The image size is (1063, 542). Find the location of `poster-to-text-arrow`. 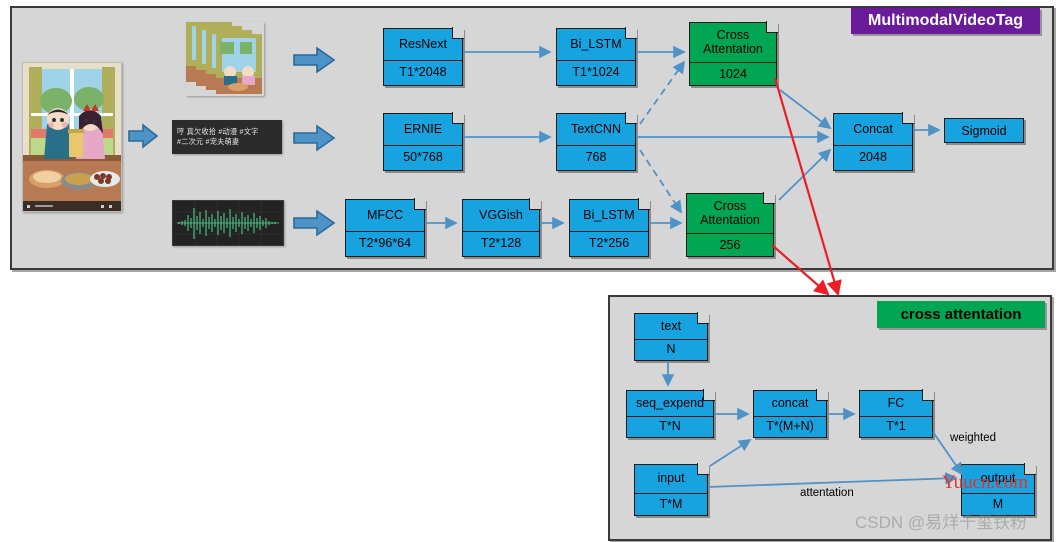

poster-to-text-arrow is located at coordinates (143, 136).